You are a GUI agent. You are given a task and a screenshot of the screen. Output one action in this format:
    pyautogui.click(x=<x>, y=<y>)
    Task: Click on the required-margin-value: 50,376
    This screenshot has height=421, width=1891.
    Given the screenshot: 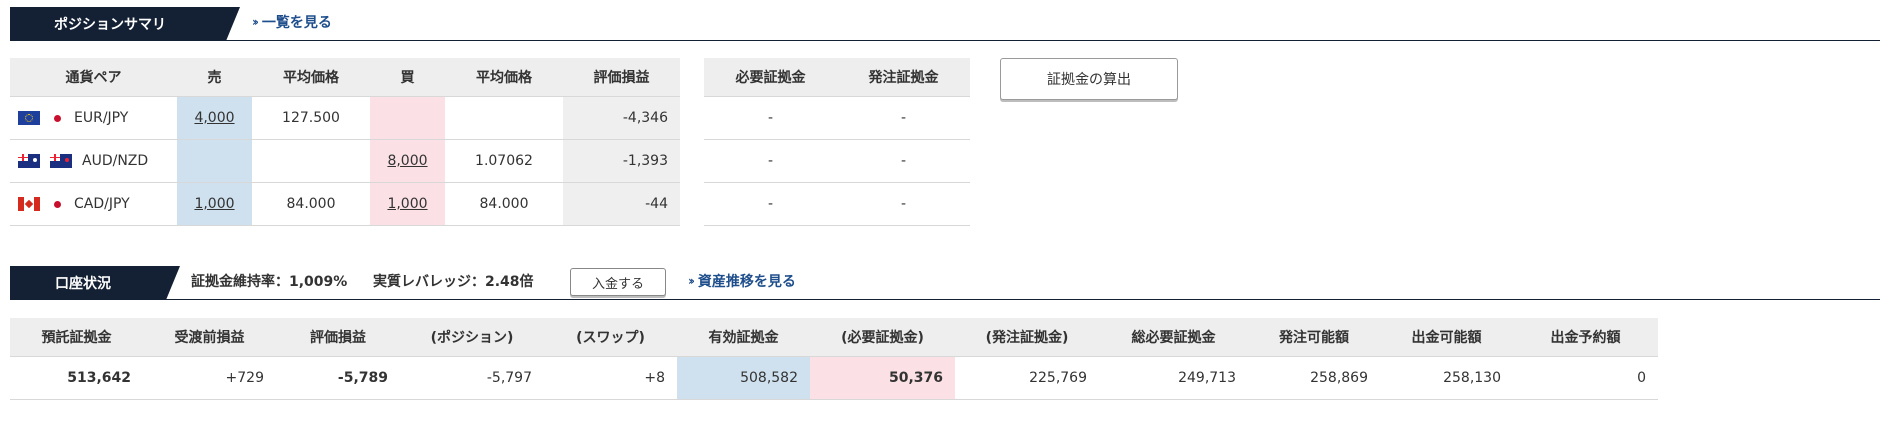 What is the action you would take?
    pyautogui.click(x=882, y=378)
    